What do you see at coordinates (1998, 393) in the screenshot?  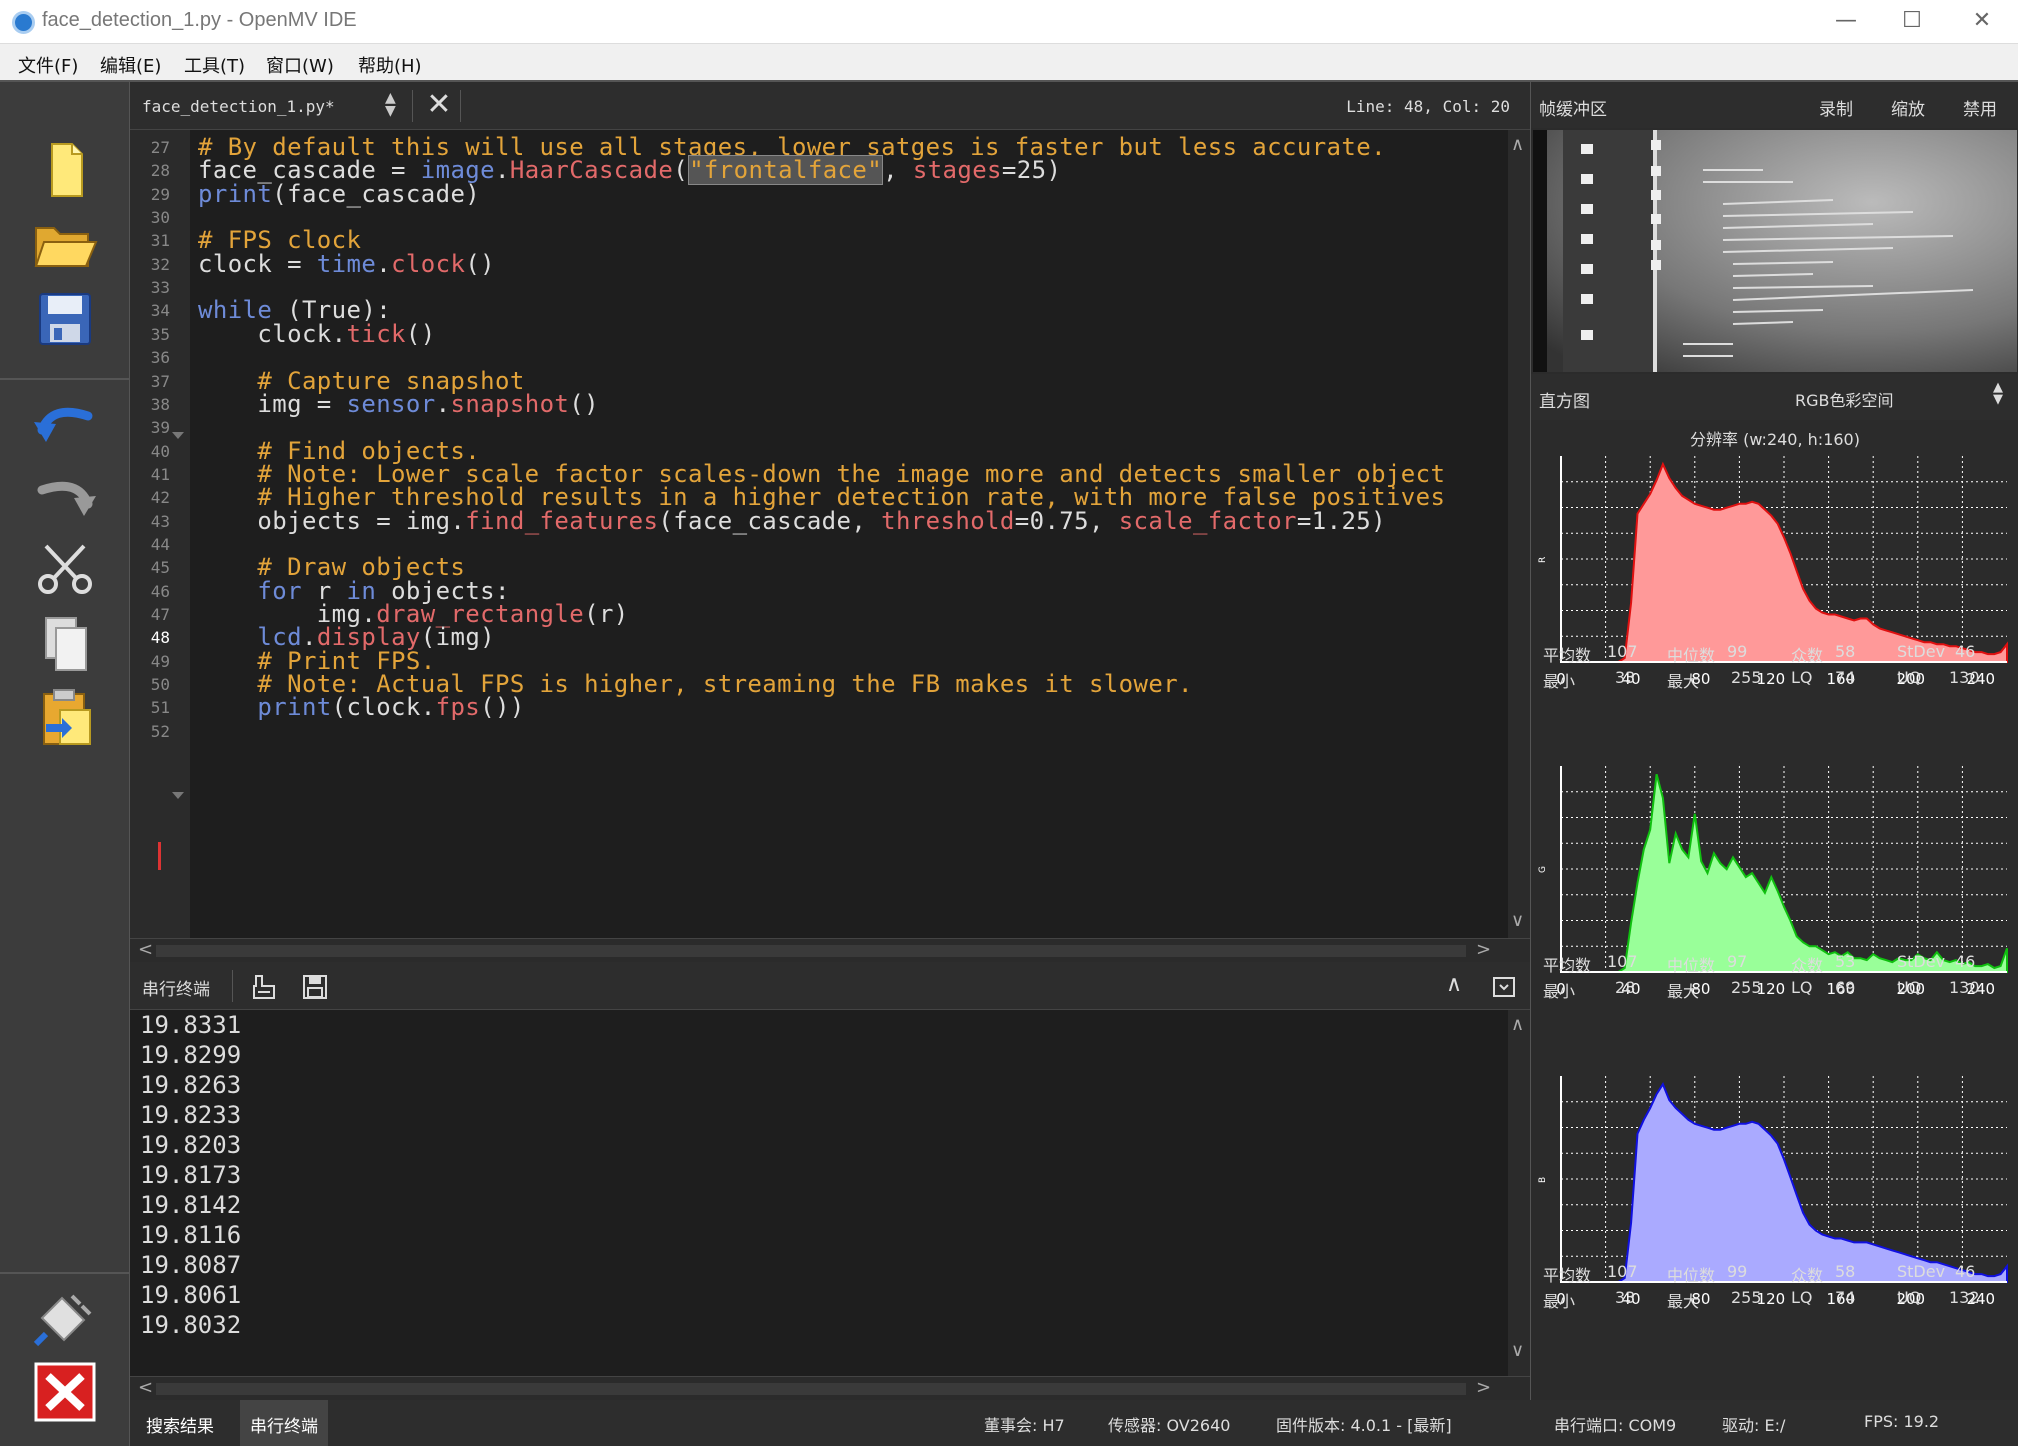 I see `colorspace-arrow-icon: ▲ ▼` at bounding box center [1998, 393].